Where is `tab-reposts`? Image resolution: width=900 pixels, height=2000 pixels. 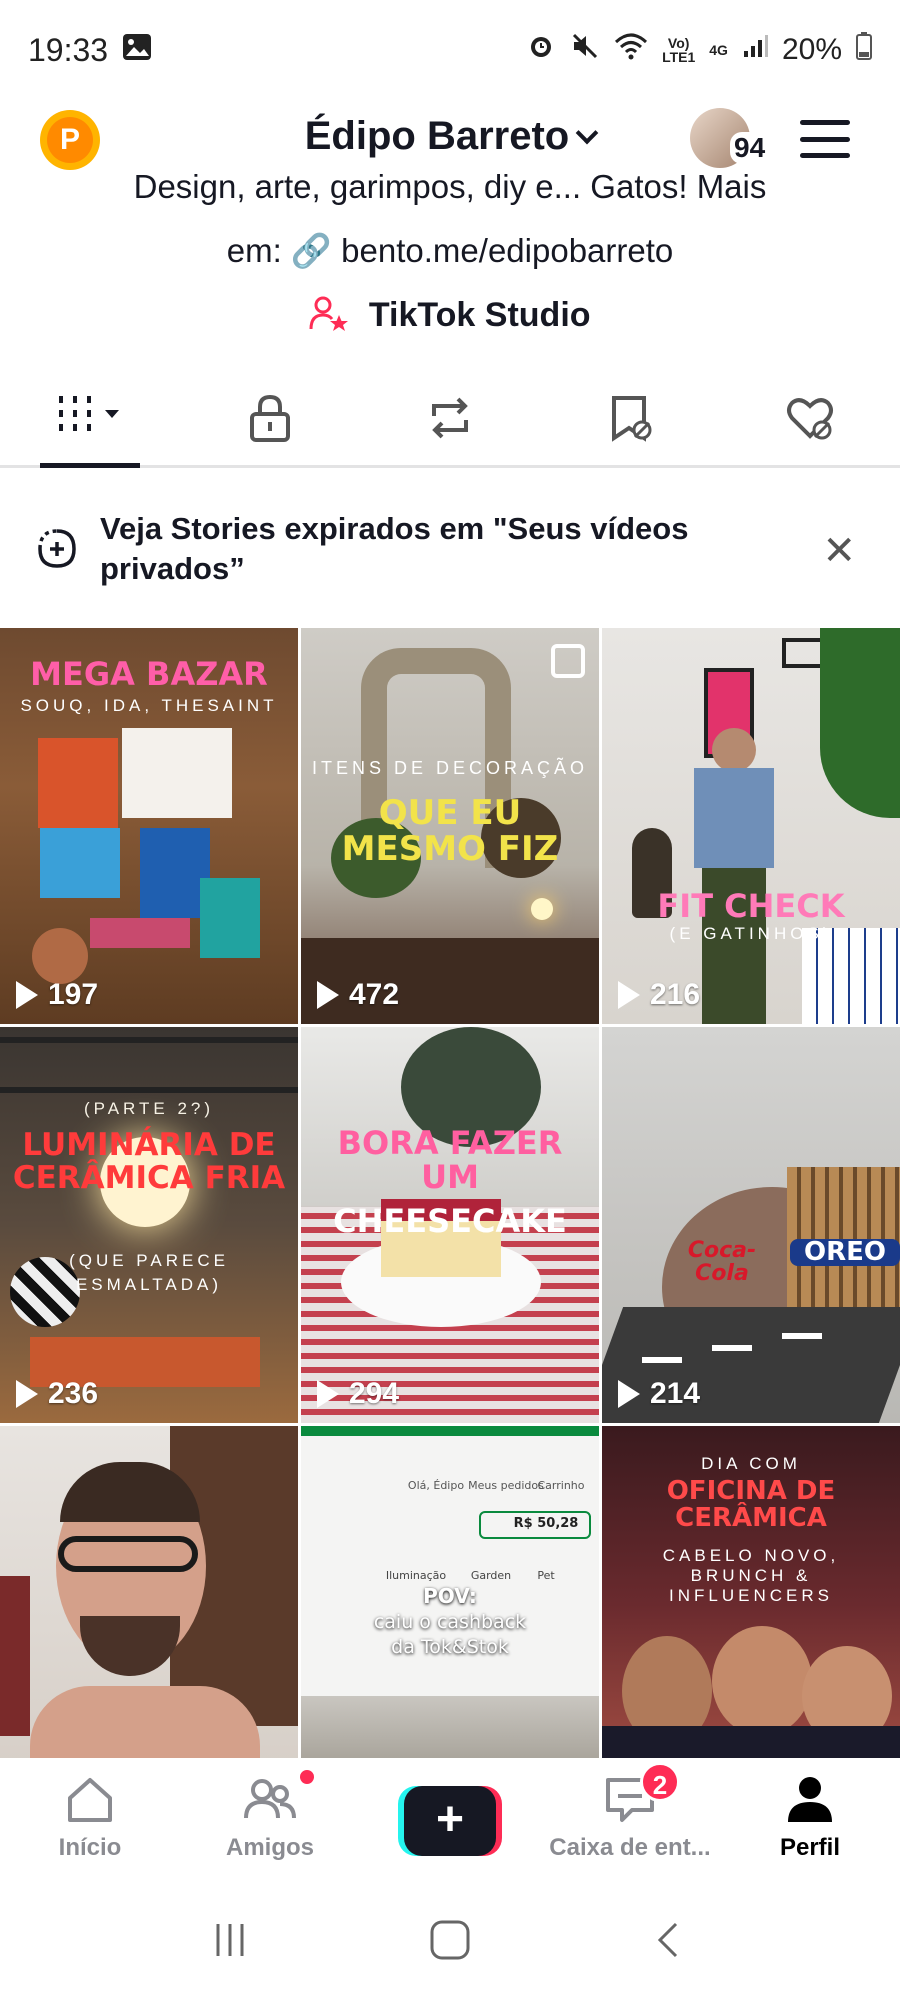 tab-reposts is located at coordinates (450, 417).